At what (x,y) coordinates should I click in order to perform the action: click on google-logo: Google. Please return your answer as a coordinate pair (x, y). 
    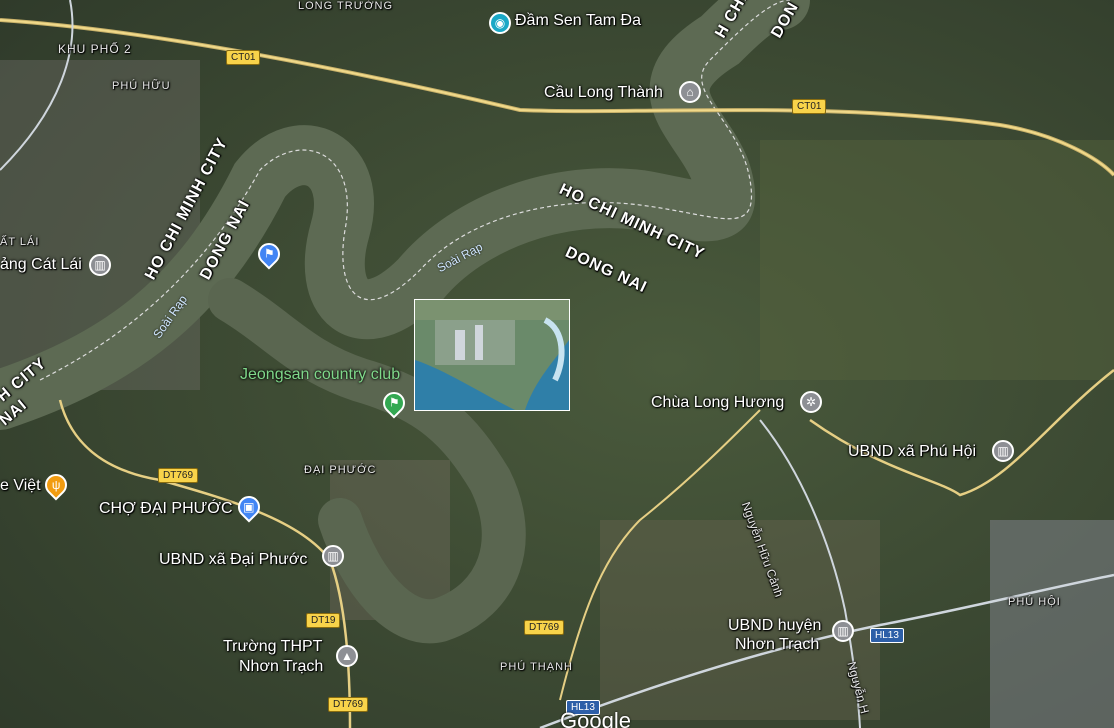
    Looking at the image, I should click on (595, 718).